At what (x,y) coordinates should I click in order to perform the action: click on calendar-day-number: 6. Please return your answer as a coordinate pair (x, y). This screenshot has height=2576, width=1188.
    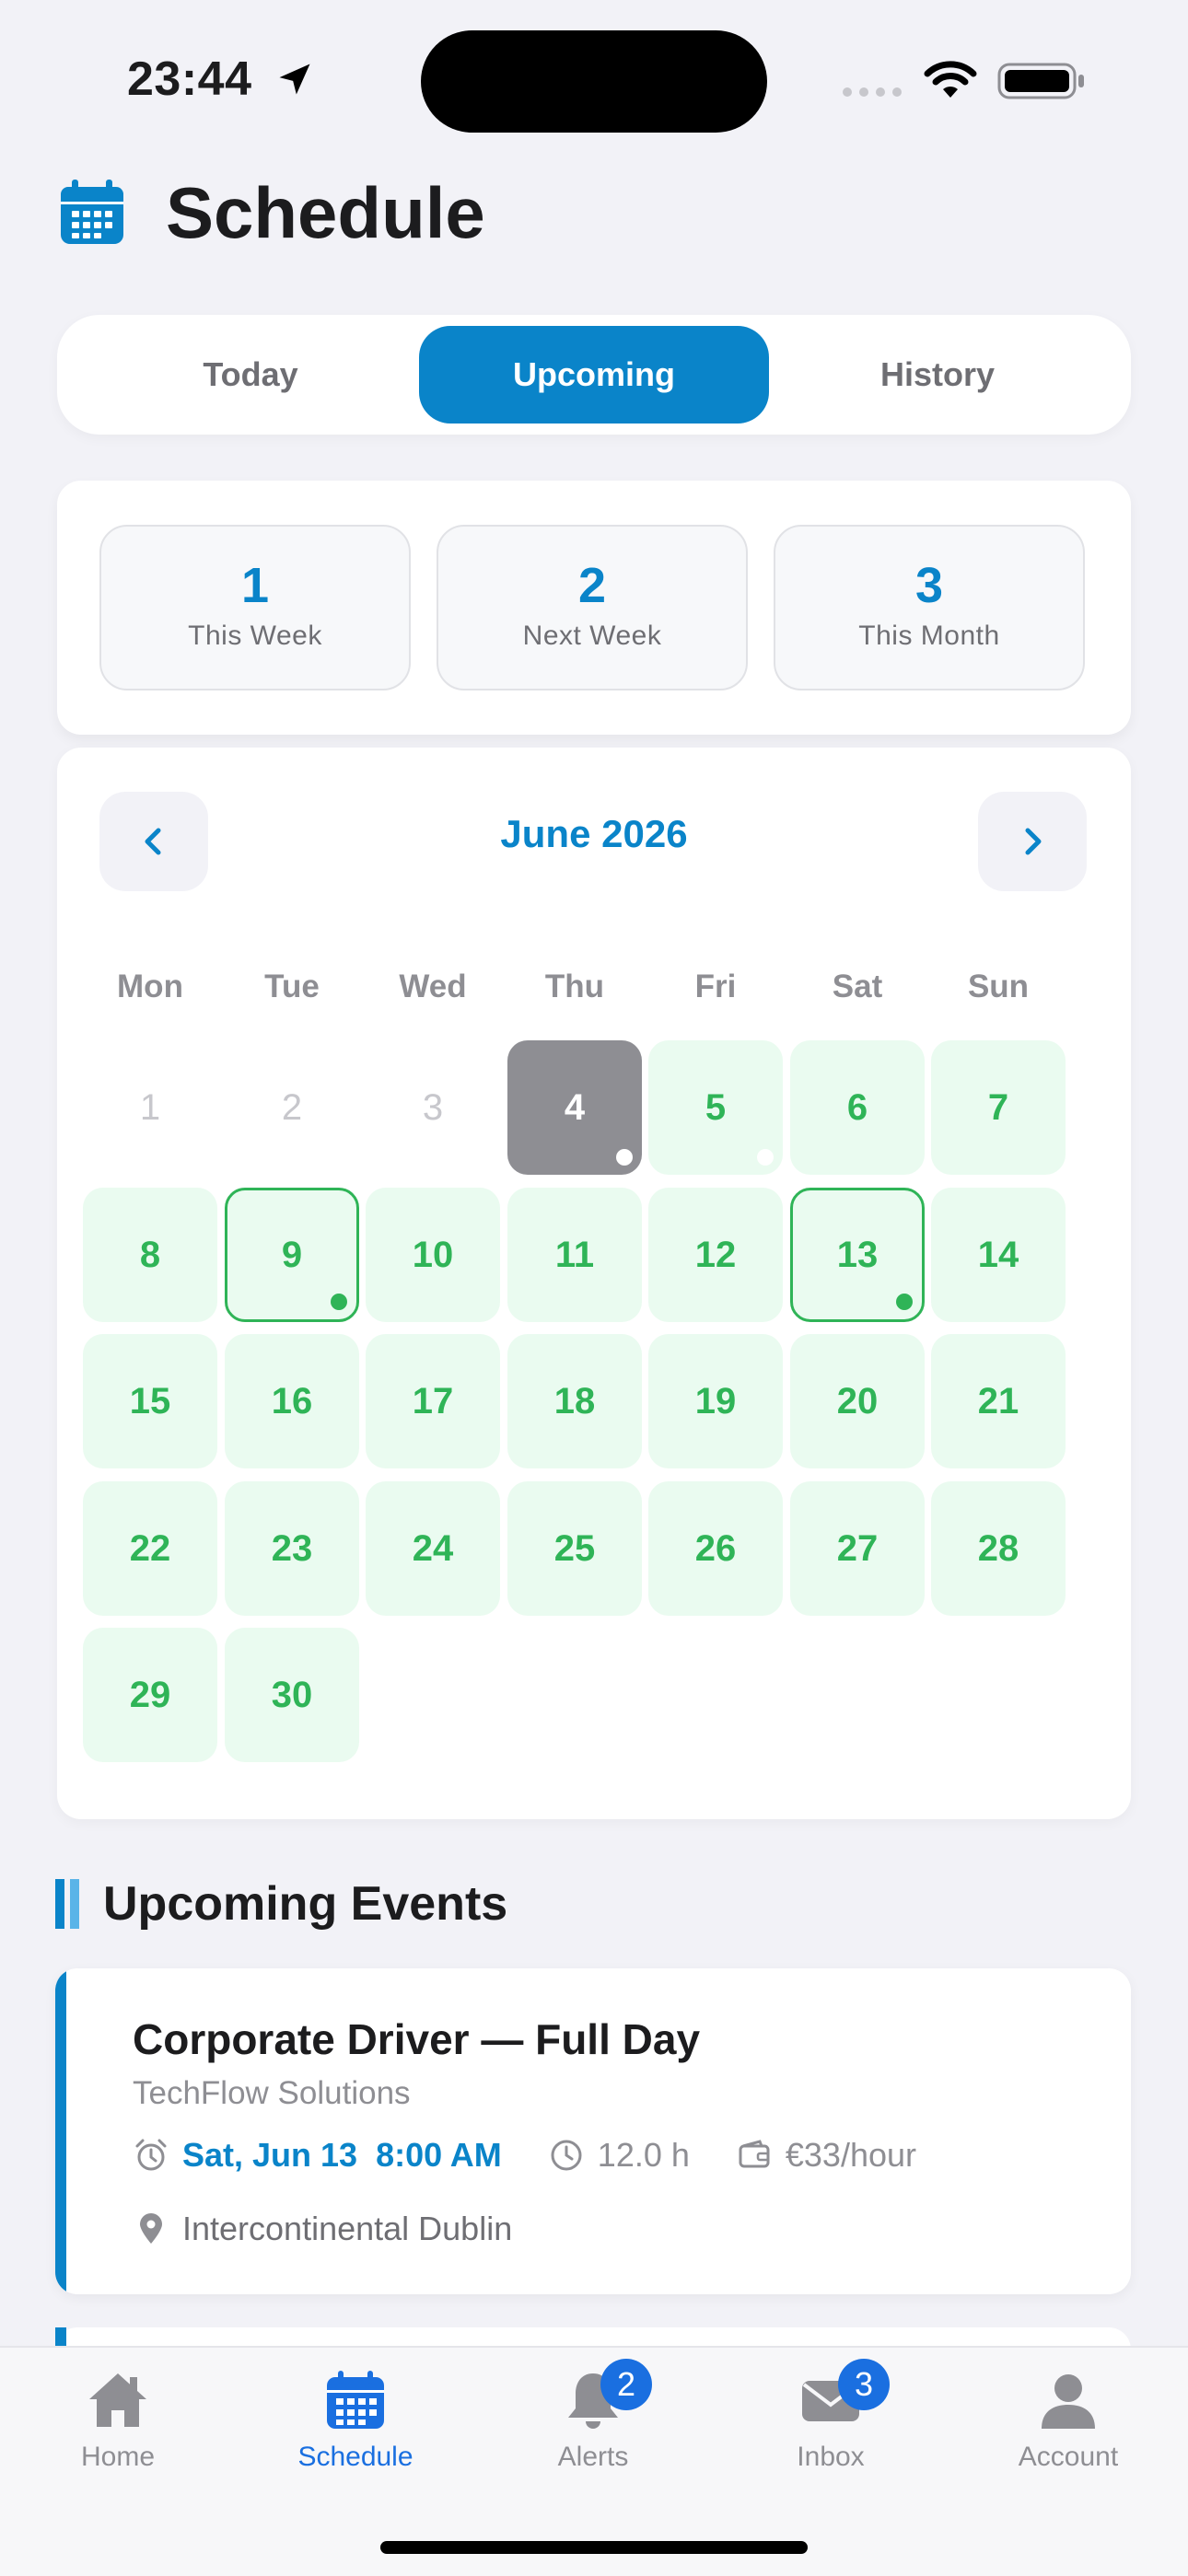
    Looking at the image, I should click on (857, 1107).